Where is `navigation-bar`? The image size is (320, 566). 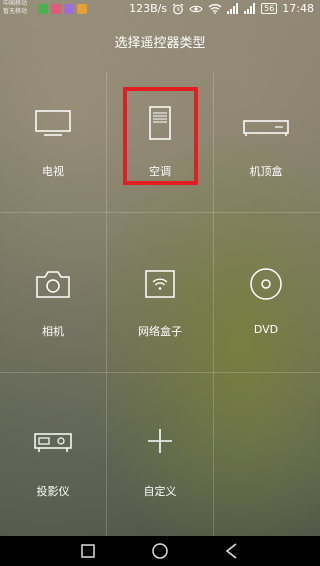 navigation-bar is located at coordinates (160, 551).